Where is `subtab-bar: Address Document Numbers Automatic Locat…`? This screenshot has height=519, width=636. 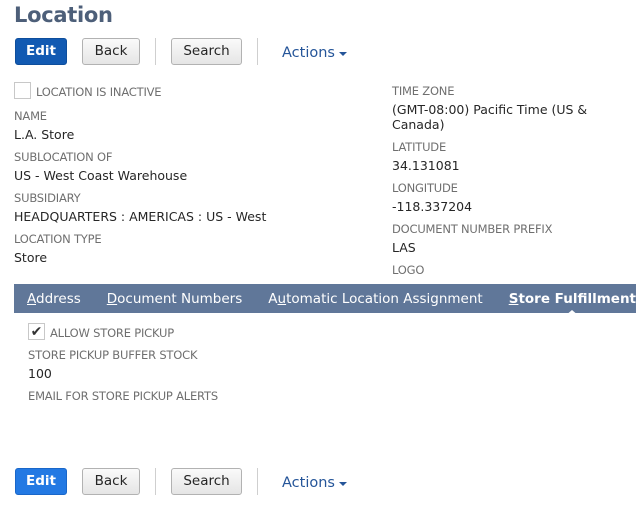 subtab-bar: Address Document Numbers Automatic Locat… is located at coordinates (325, 300).